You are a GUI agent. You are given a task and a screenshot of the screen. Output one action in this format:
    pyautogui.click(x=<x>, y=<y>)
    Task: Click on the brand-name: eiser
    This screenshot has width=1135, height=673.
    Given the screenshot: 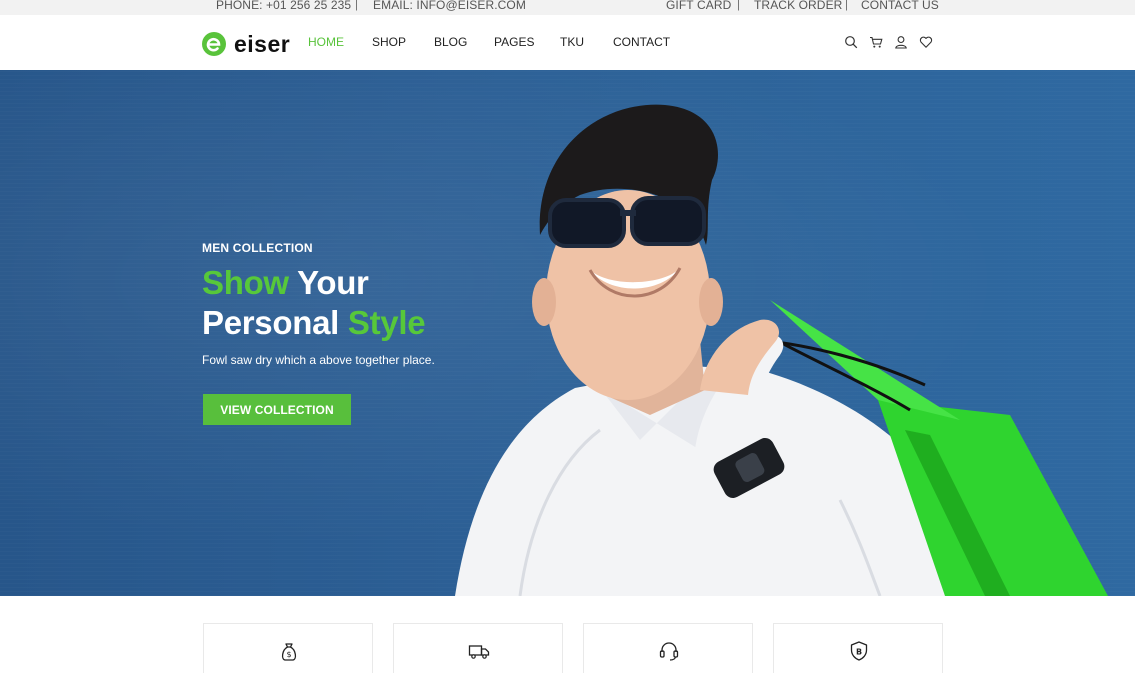 What is the action you would take?
    pyautogui.click(x=262, y=43)
    